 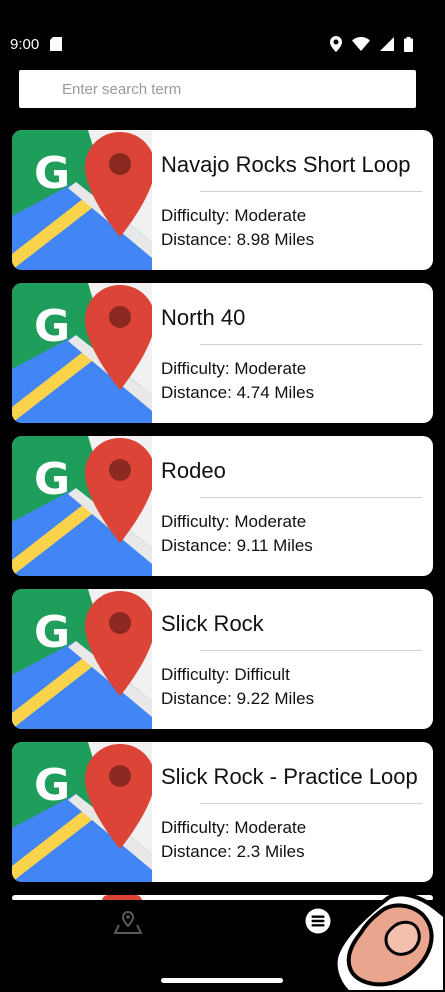 I want to click on finger-touch-icon, so click(x=389, y=942).